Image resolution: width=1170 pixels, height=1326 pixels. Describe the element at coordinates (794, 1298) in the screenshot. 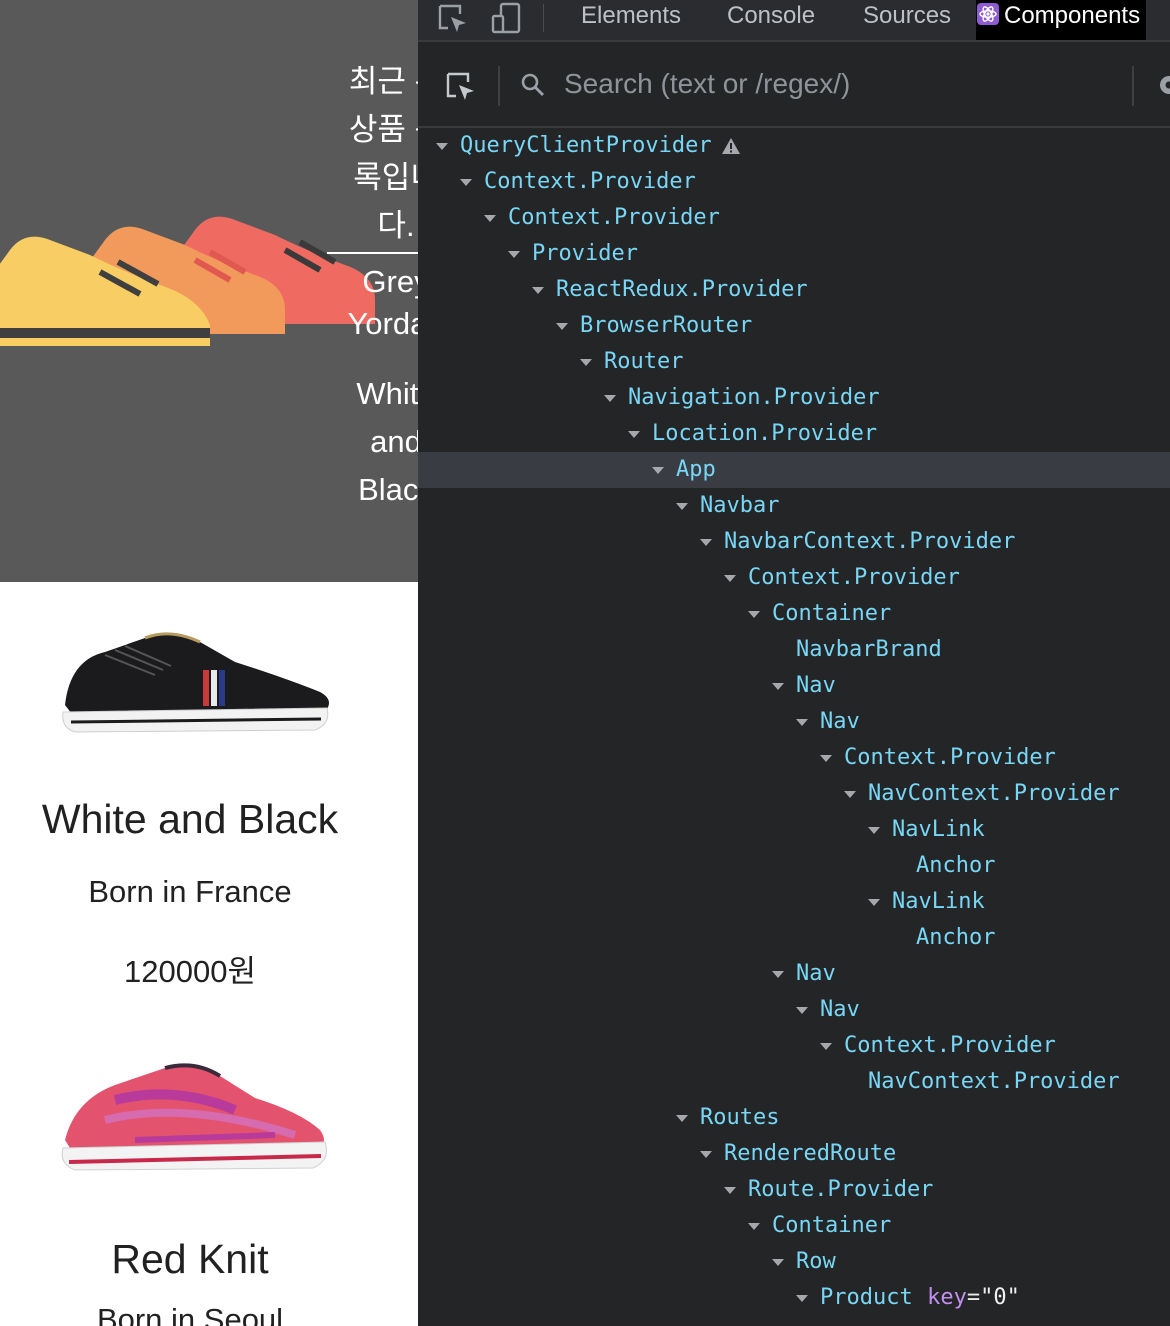

I see `tree-node: Product key="0"` at that location.